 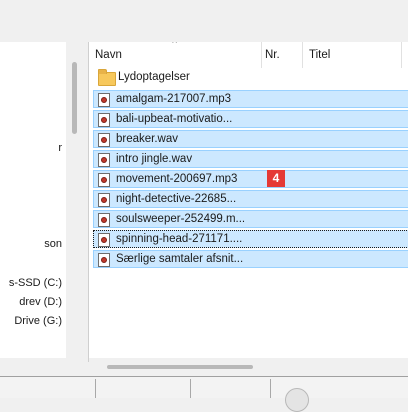 I want to click on navigation-pane: r son s-SSD (C:) drev (D:) Drive (G:), so click(x=33, y=200).